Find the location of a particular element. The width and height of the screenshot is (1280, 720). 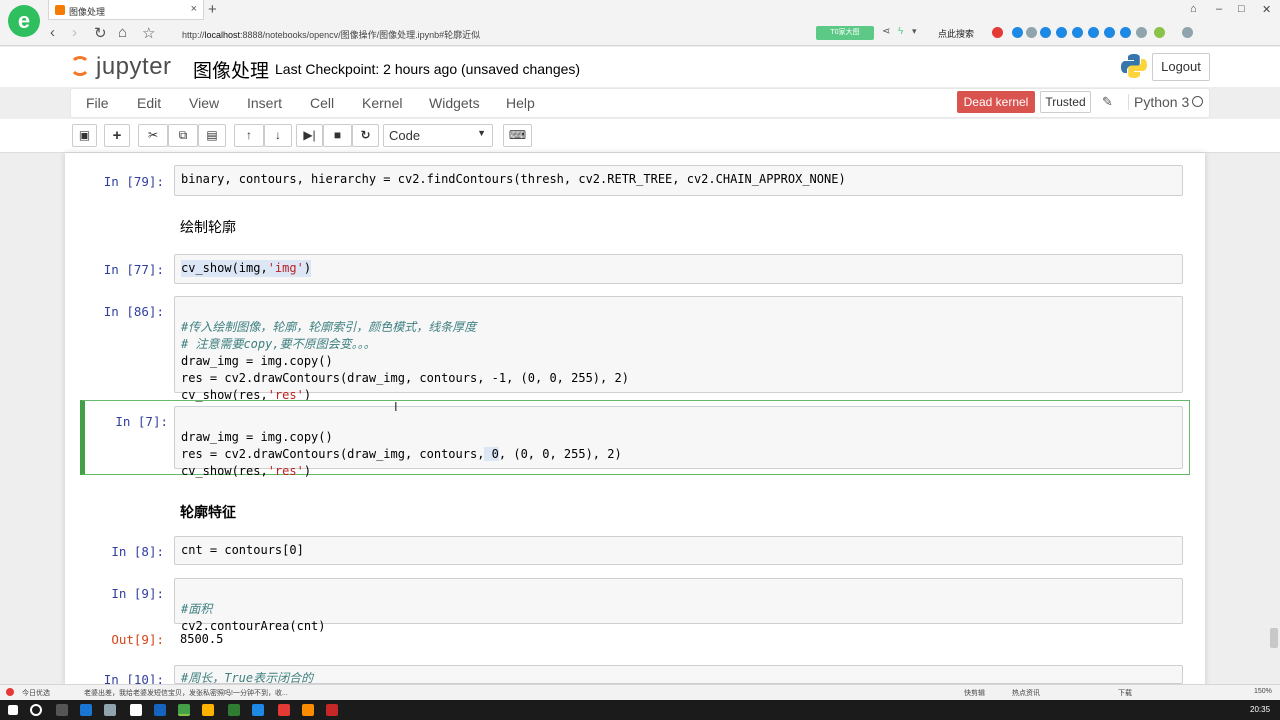

home-icon: ⌂ is located at coordinates (122, 32).